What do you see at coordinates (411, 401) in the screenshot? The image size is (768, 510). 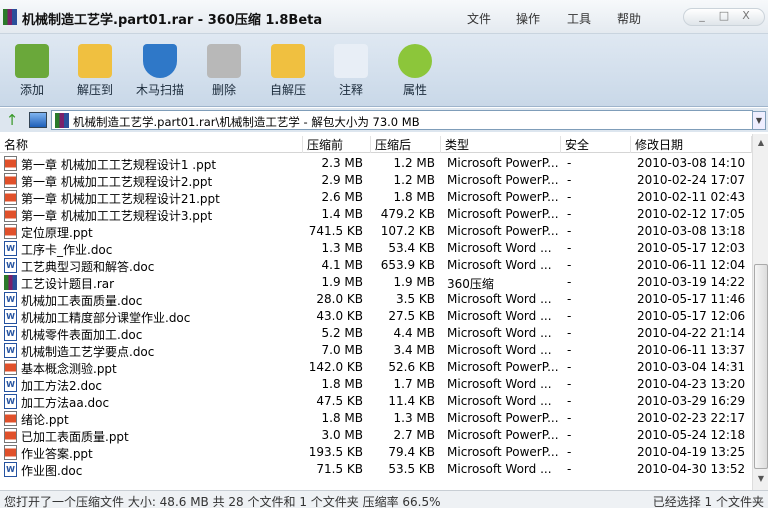 I see `size-after: 11.4 KB` at bounding box center [411, 401].